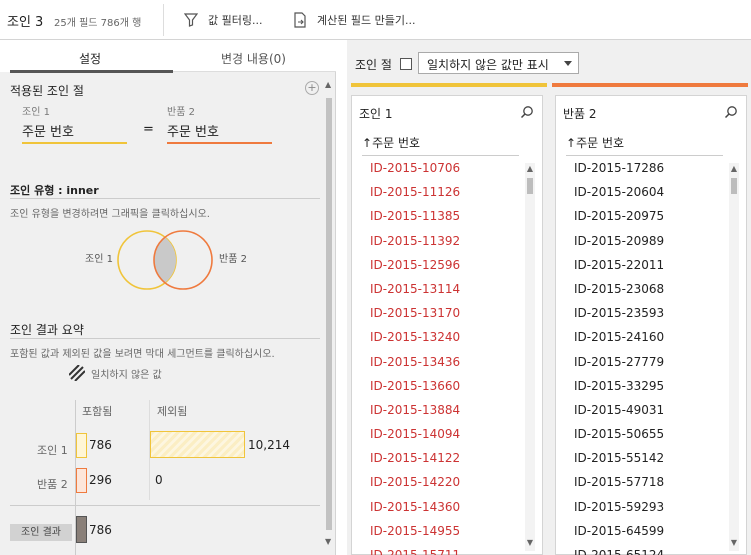 The height and width of the screenshot is (555, 751). I want to click on list-item: ID-2015-13114, so click(442, 289).